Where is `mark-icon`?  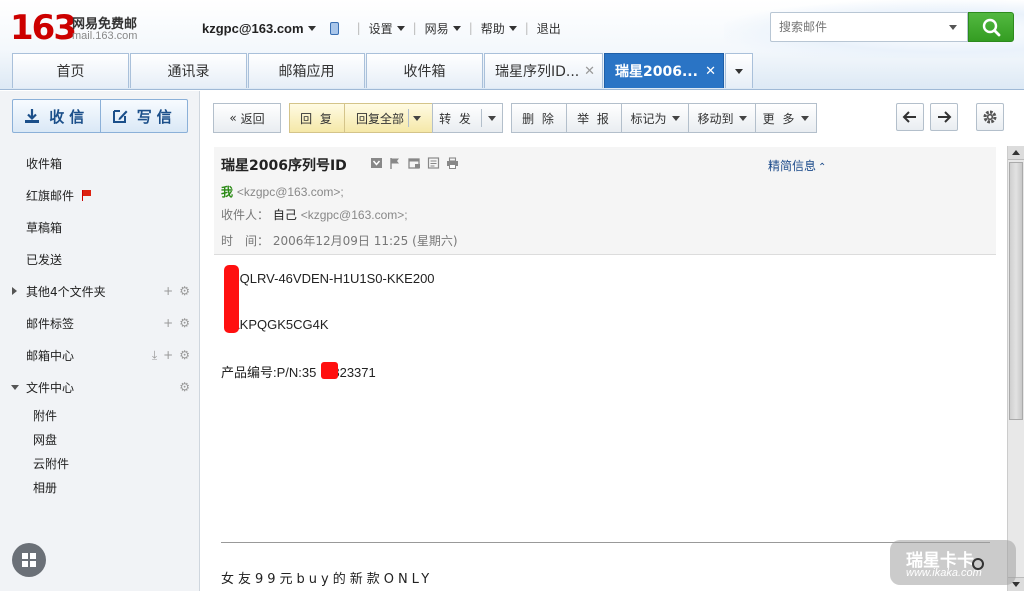
mark-icon is located at coordinates (376, 163).